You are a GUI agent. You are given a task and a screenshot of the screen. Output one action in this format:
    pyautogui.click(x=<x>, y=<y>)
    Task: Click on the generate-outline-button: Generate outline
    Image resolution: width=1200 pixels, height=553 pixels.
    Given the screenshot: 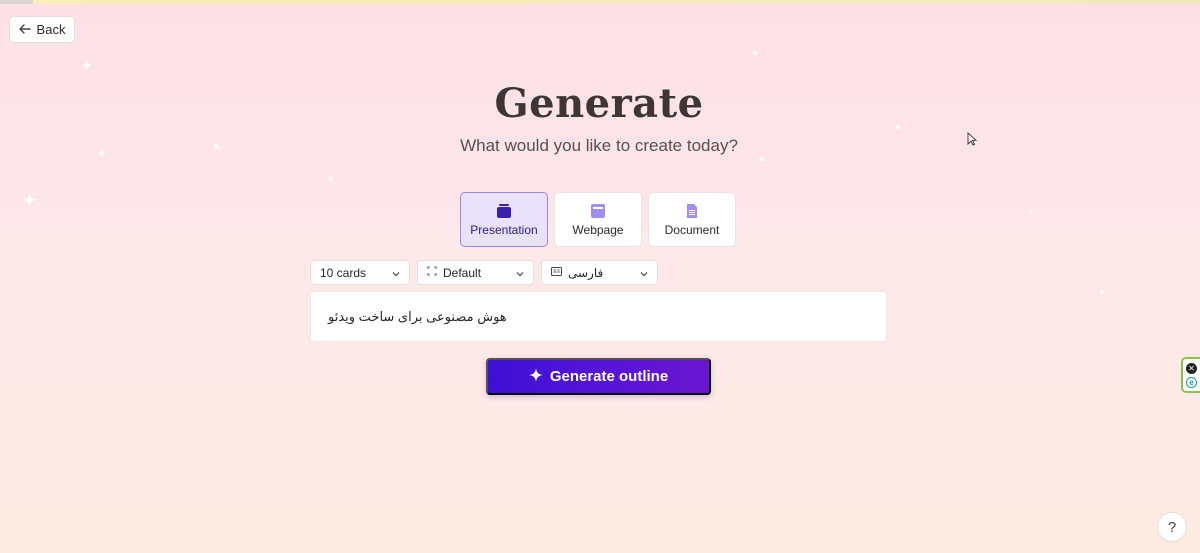 What is the action you would take?
    pyautogui.click(x=598, y=376)
    